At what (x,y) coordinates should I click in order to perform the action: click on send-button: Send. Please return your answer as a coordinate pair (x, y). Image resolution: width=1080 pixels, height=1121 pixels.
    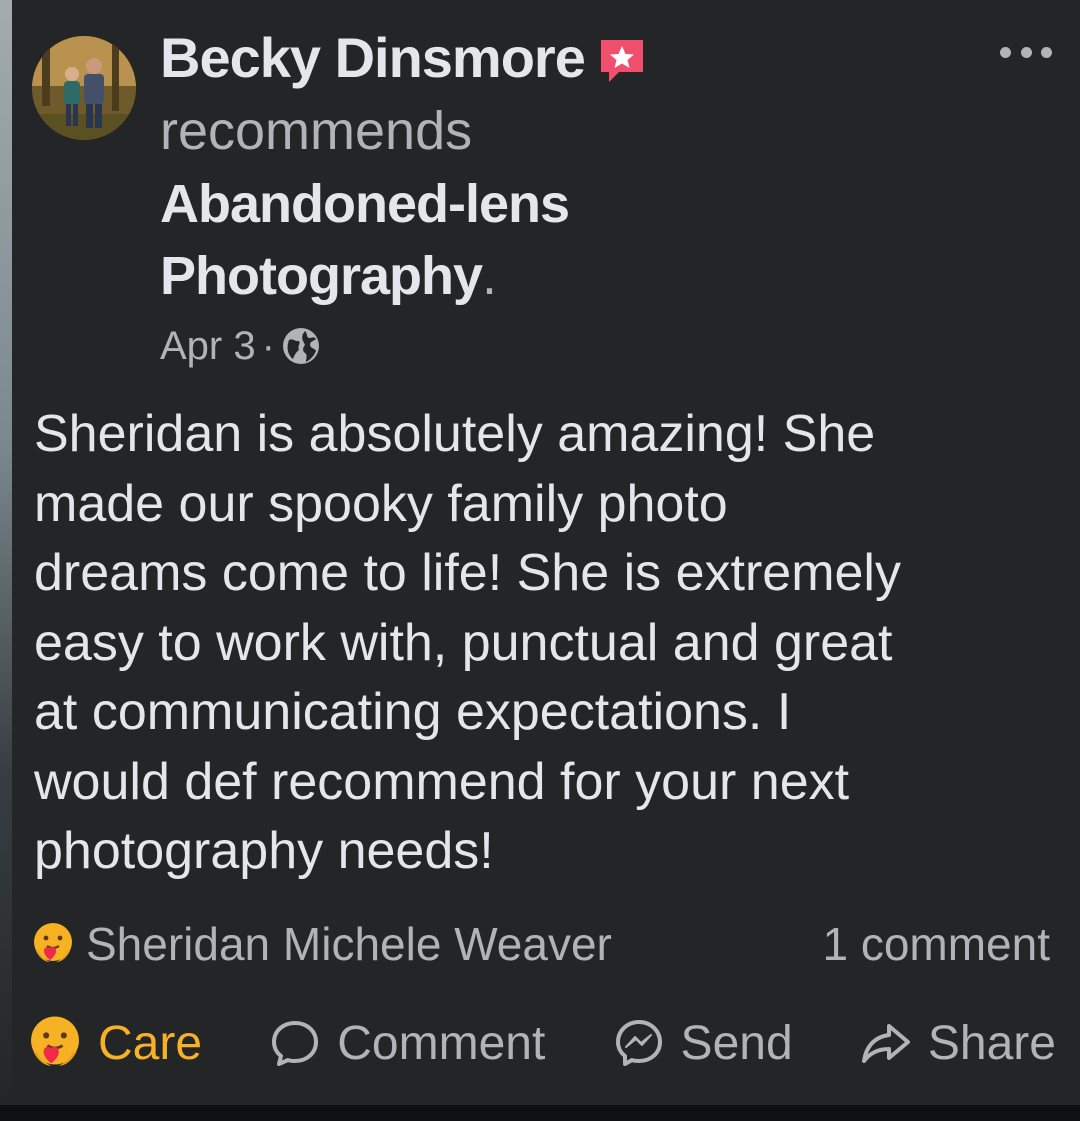
    Looking at the image, I should click on (702, 1043).